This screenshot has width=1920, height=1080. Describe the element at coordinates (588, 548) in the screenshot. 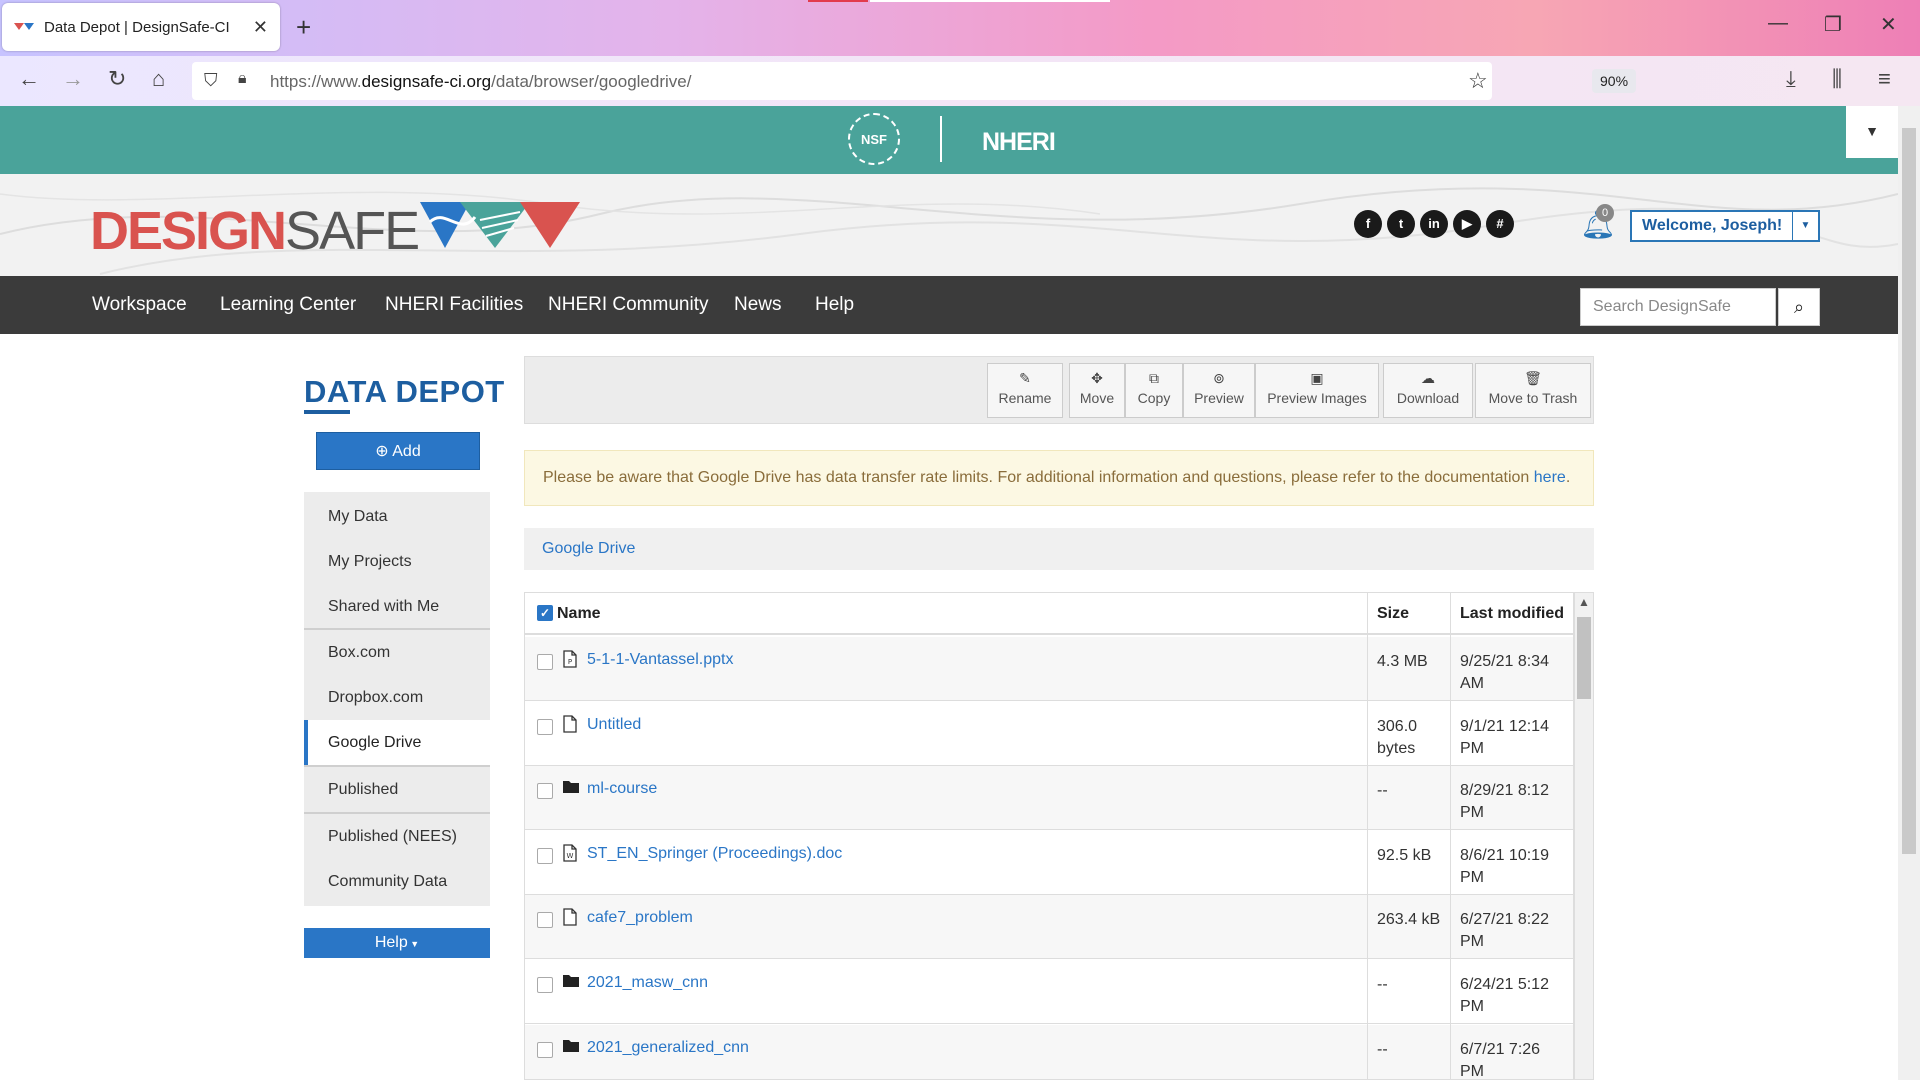

I see `breadcrumb-google-drive: Google Drive` at that location.